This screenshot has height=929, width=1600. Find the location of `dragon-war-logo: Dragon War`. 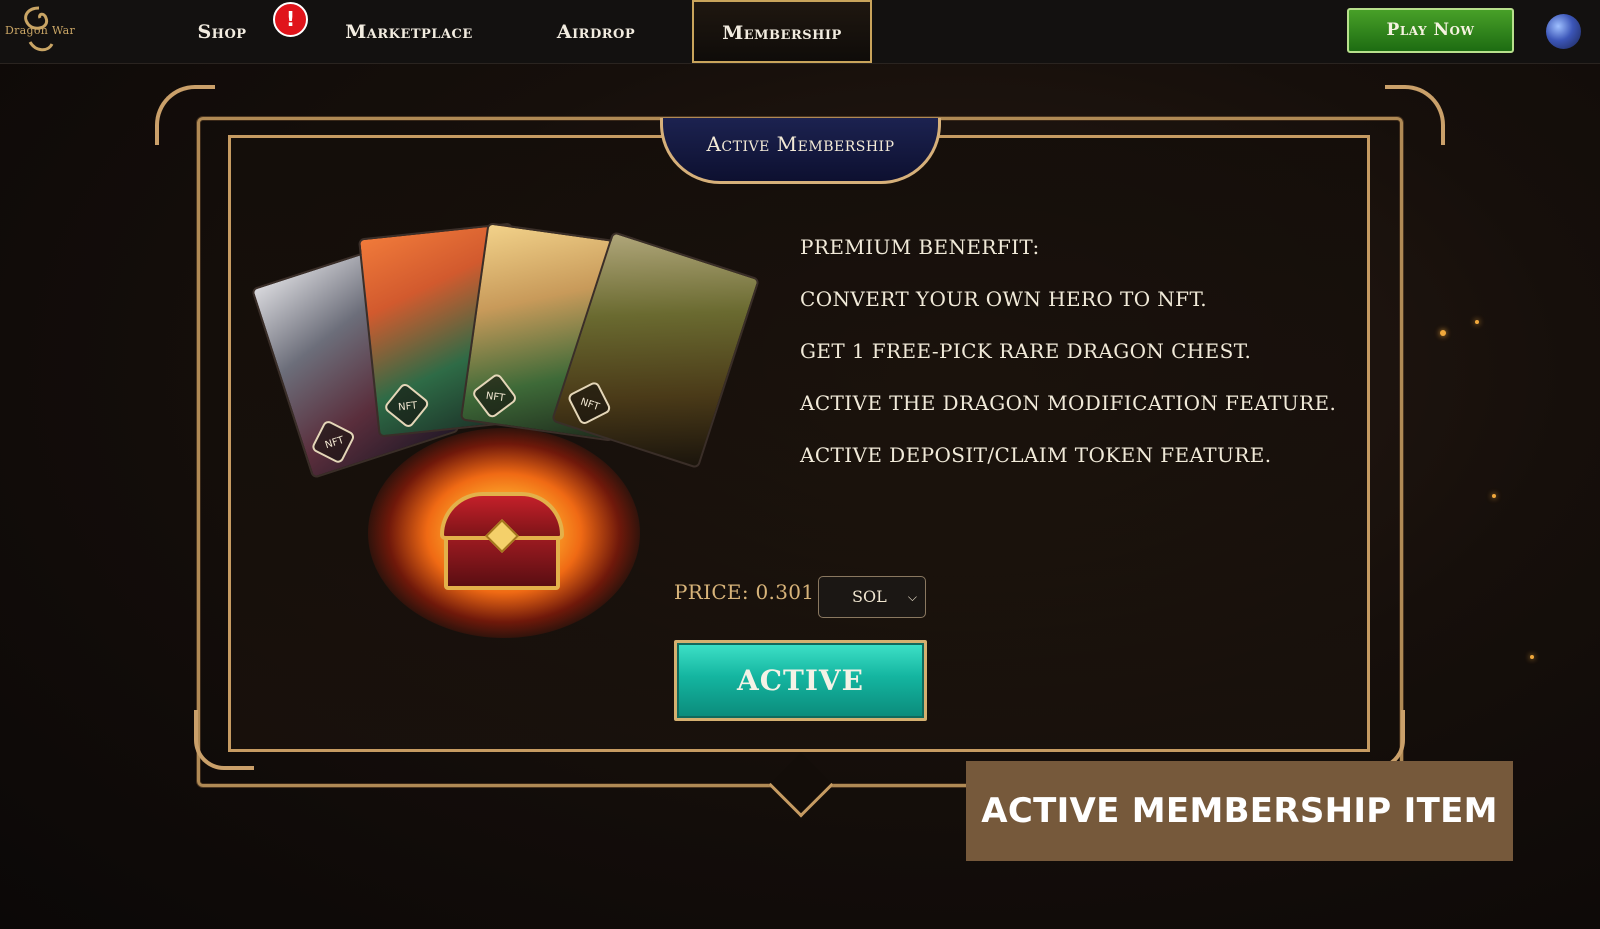

dragon-war-logo: Dragon War is located at coordinates (39, 31).